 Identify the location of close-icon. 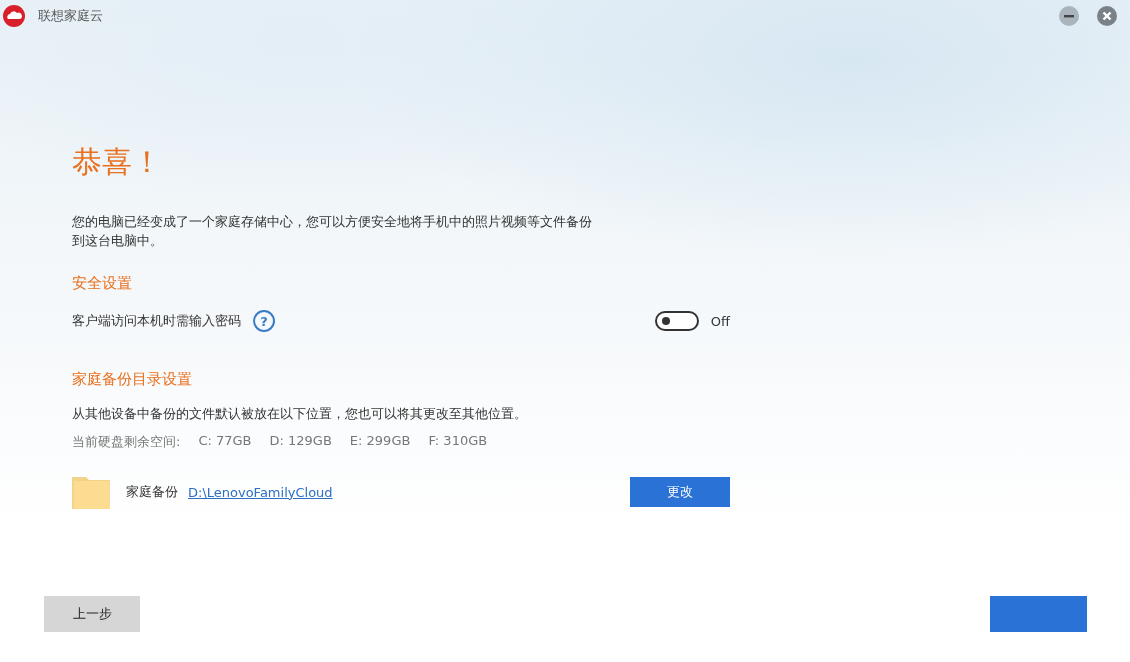
(1107, 16).